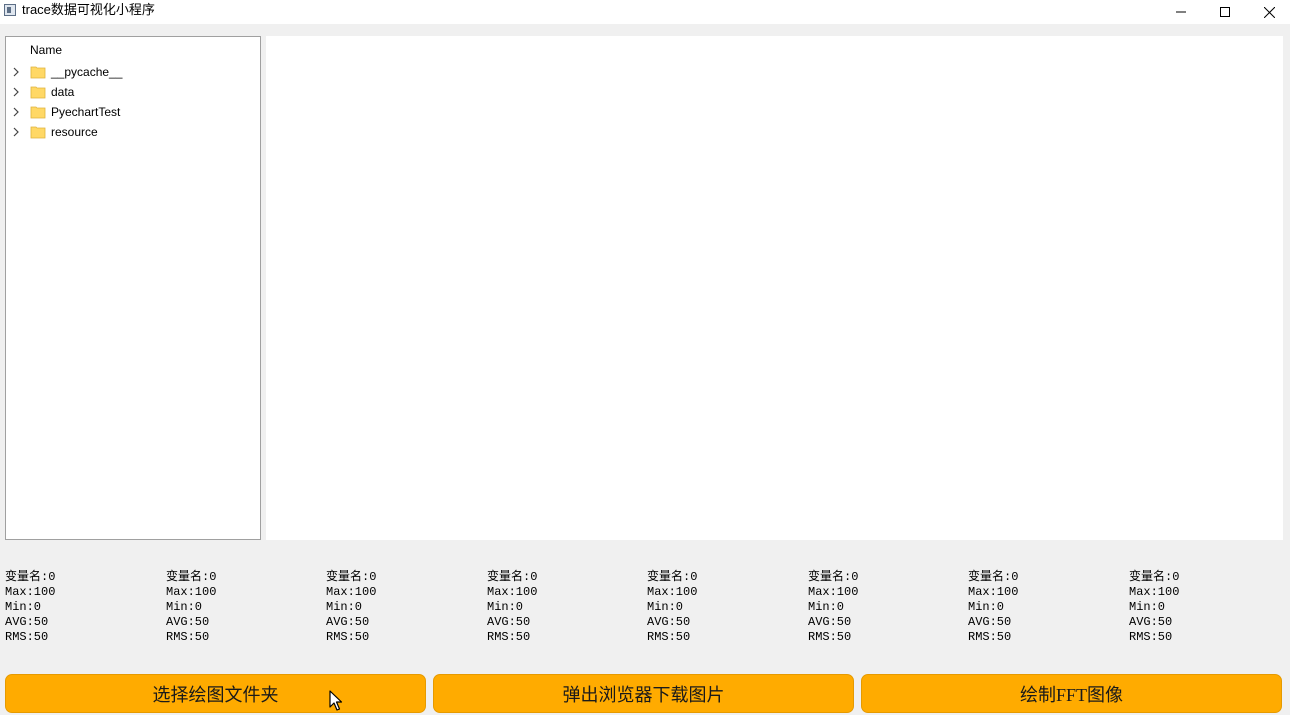 The width and height of the screenshot is (1290, 715). Describe the element at coordinates (63, 92) in the screenshot. I see `tree-item-label: data` at that location.